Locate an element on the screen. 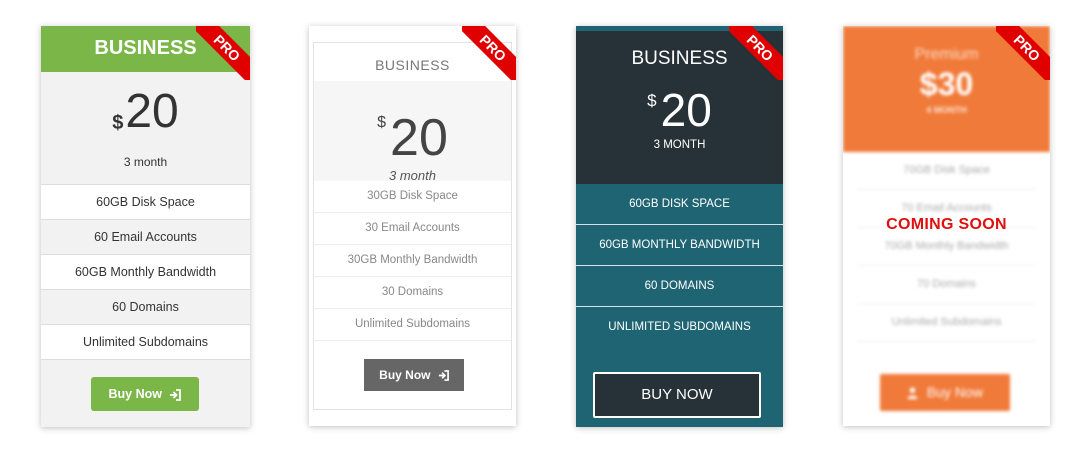  feature-item: 60GB Monthly Bandwidth is located at coordinates (145, 272).